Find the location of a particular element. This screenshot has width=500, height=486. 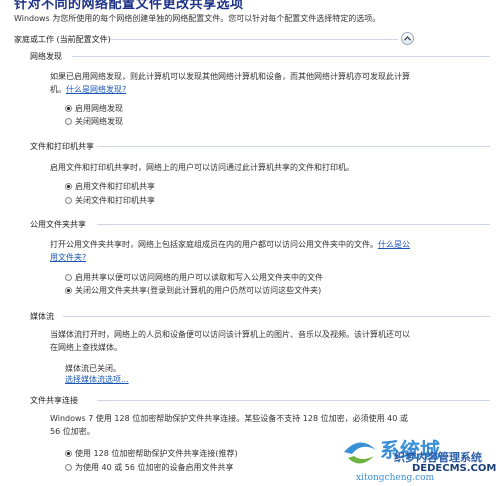

fileshare-128-option: 使用 128 位加密帮助保护文件共享连接(推荐) is located at coordinates (151, 453).